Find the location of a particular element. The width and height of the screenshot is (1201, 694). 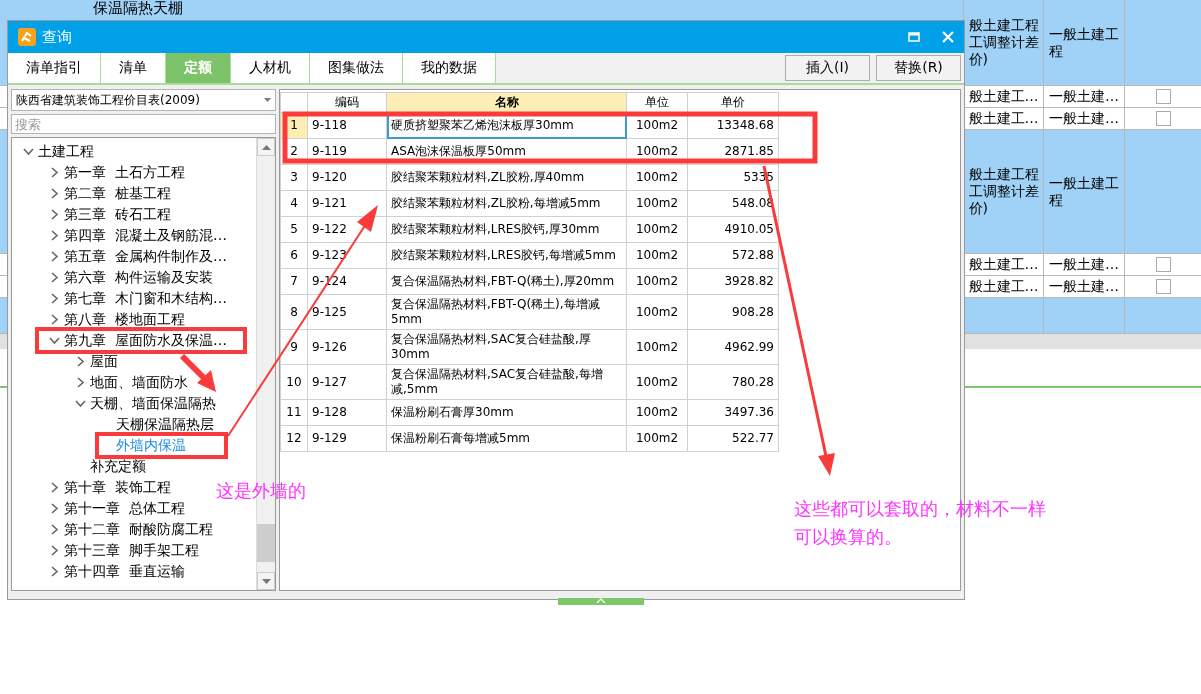

table-cell: 复合保温隔热材料,FBT-Q(稀土),厚20mm is located at coordinates (506, 281).